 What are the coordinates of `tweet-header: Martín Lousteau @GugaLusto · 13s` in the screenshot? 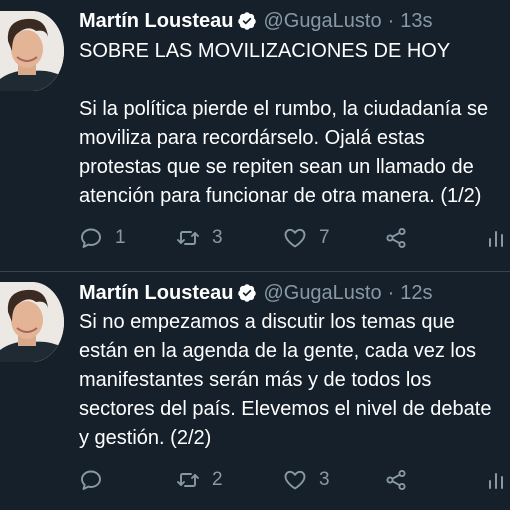 It's located at (256, 21).